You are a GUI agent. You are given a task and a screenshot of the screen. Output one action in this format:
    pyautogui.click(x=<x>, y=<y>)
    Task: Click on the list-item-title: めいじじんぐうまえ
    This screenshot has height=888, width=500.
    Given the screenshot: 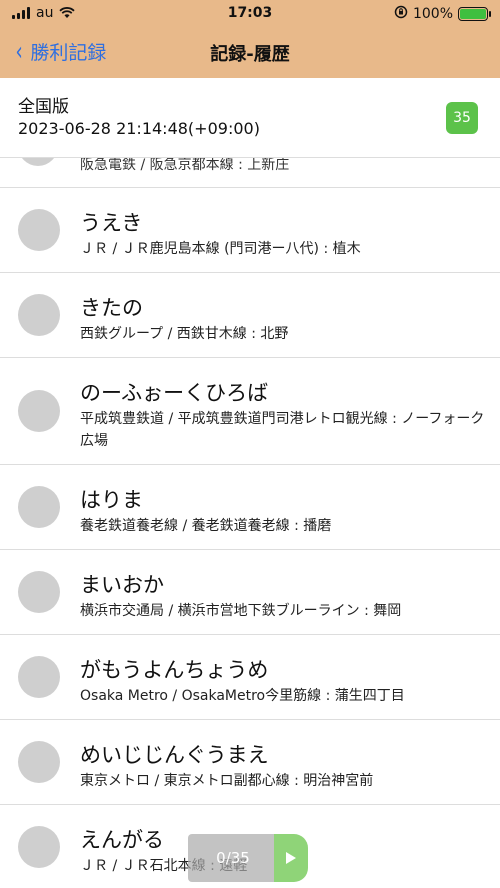 What is the action you would take?
    pyautogui.click(x=174, y=755)
    